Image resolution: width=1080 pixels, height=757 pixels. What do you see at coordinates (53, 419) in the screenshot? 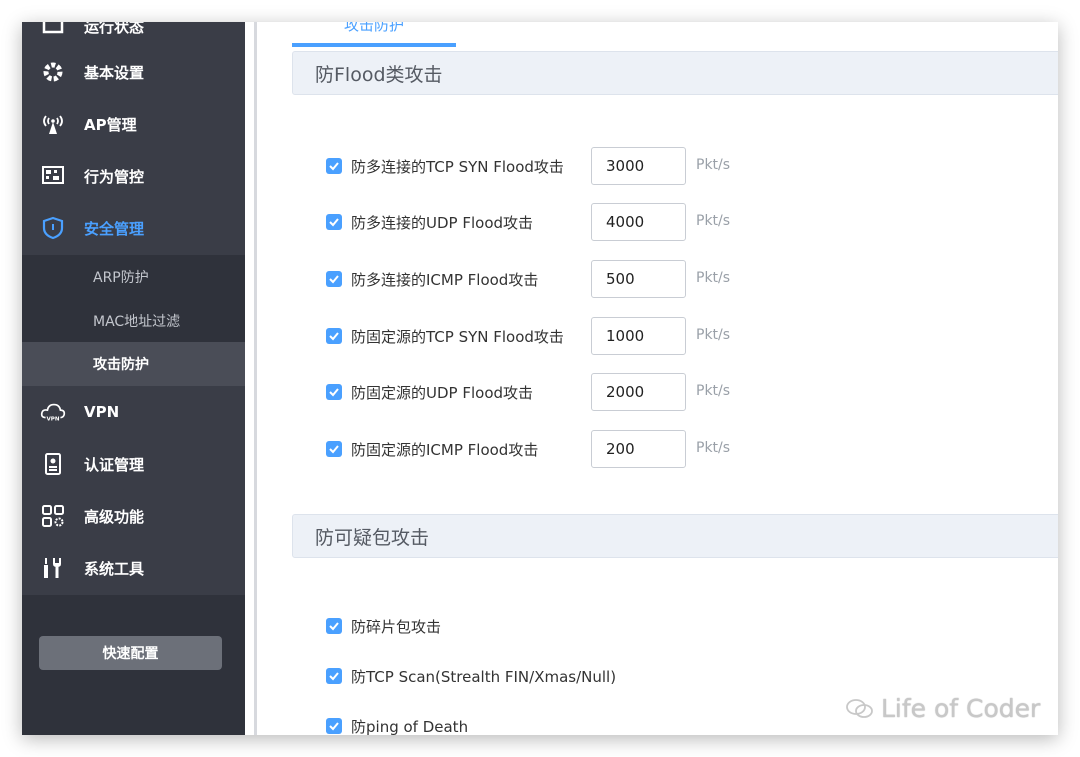
I see `svg-text: VPN` at bounding box center [53, 419].